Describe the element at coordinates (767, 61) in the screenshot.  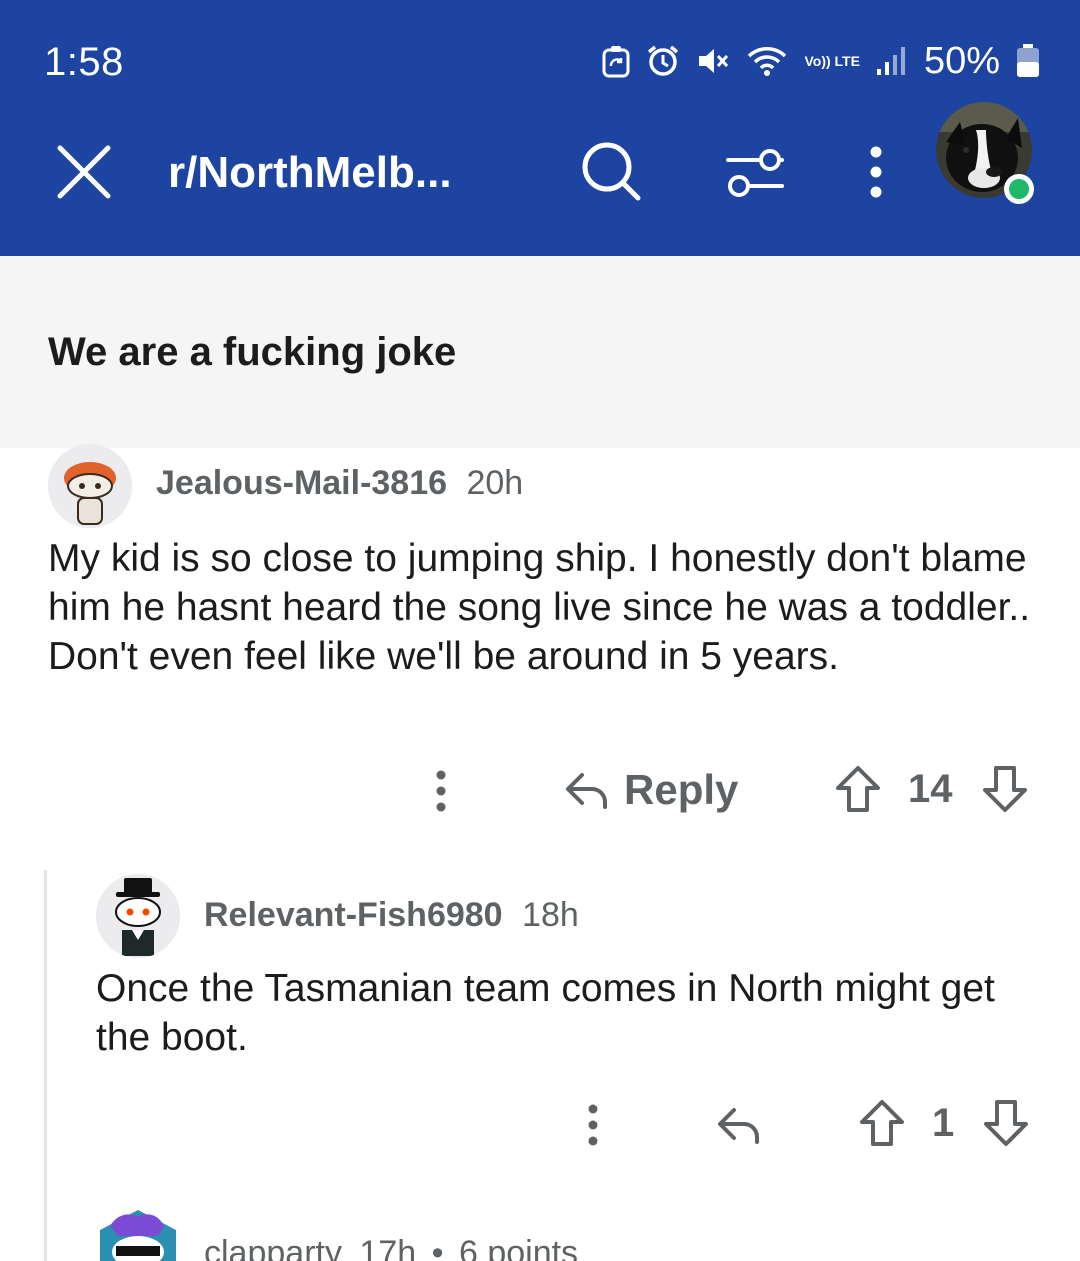
I see `wifi-icon` at that location.